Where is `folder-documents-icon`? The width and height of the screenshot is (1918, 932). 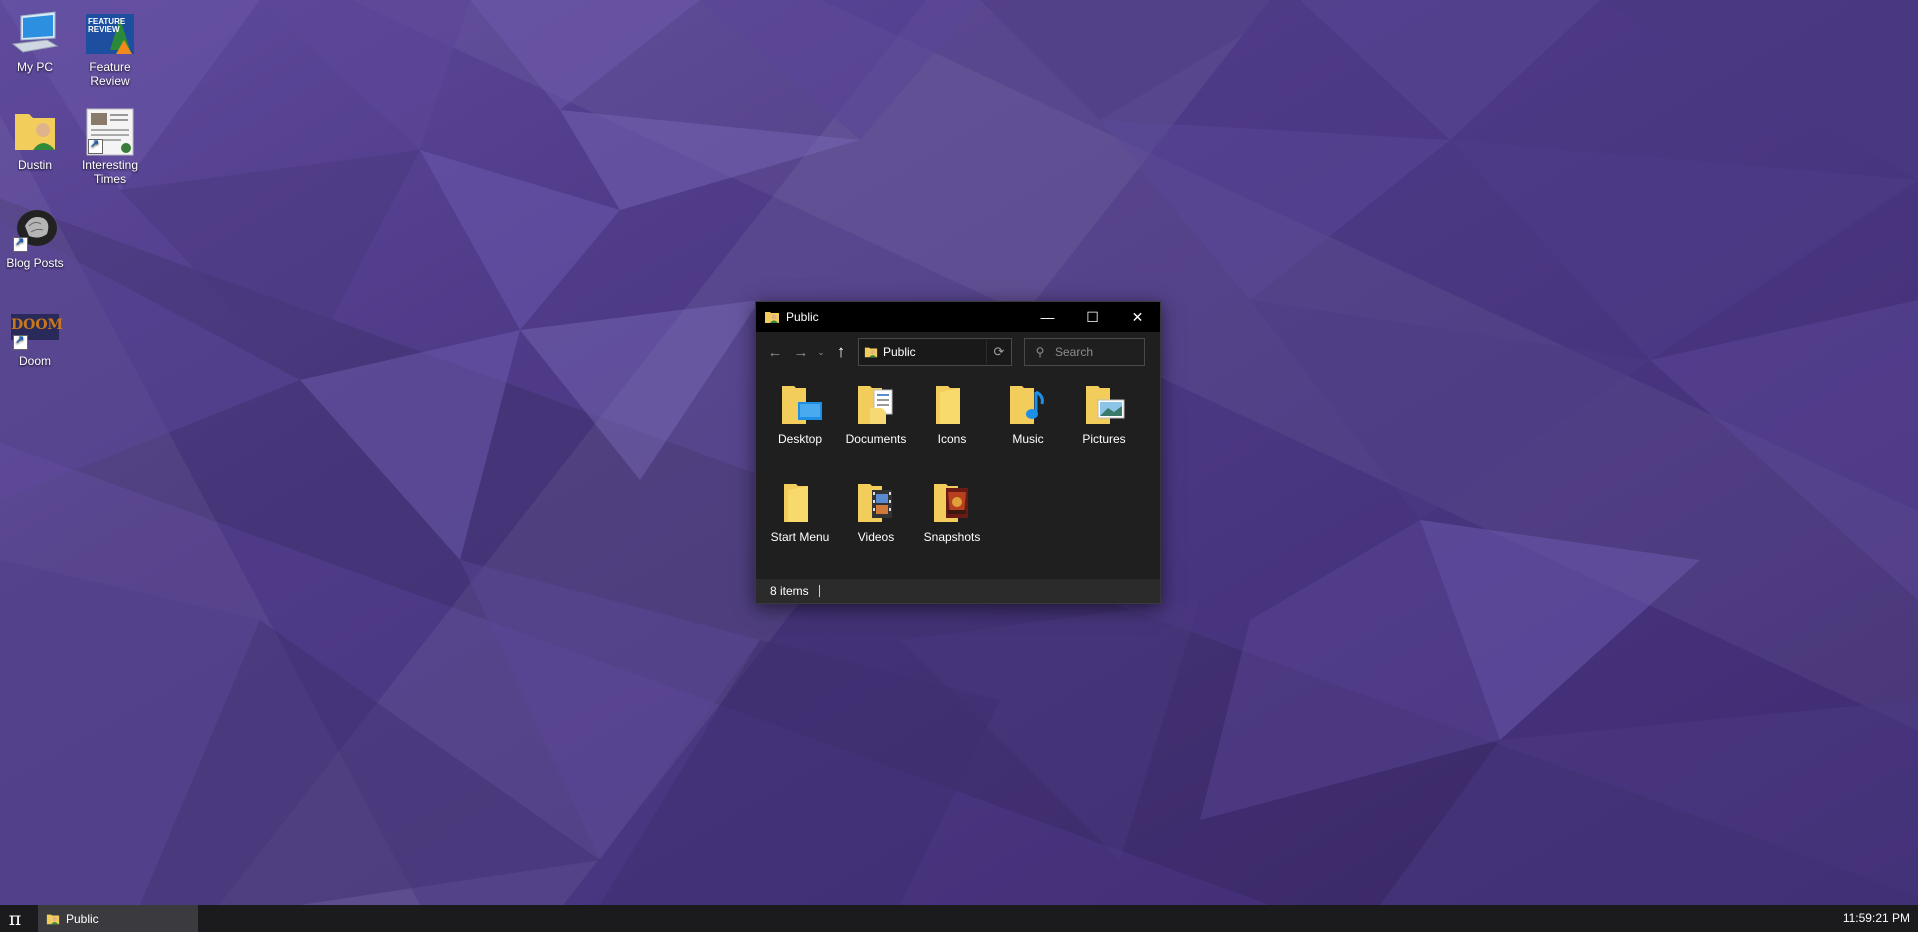 folder-documents-icon is located at coordinates (876, 406).